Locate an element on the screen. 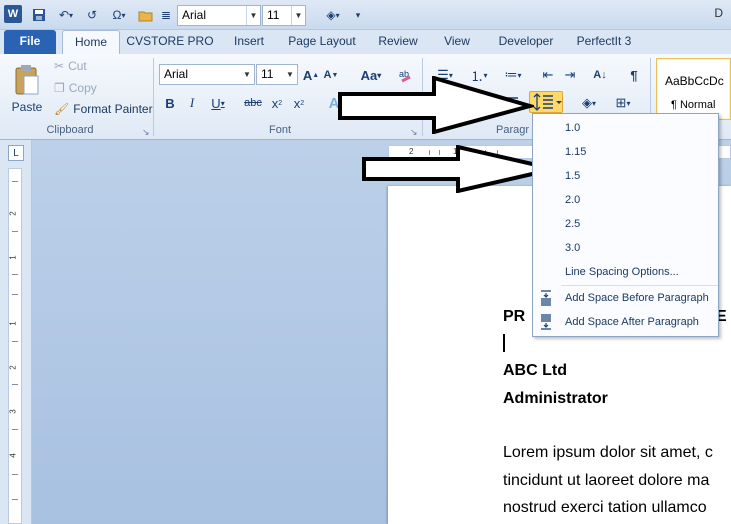  vertical-ruler: 2 1 1 2 3 4 is located at coordinates (15, 346).